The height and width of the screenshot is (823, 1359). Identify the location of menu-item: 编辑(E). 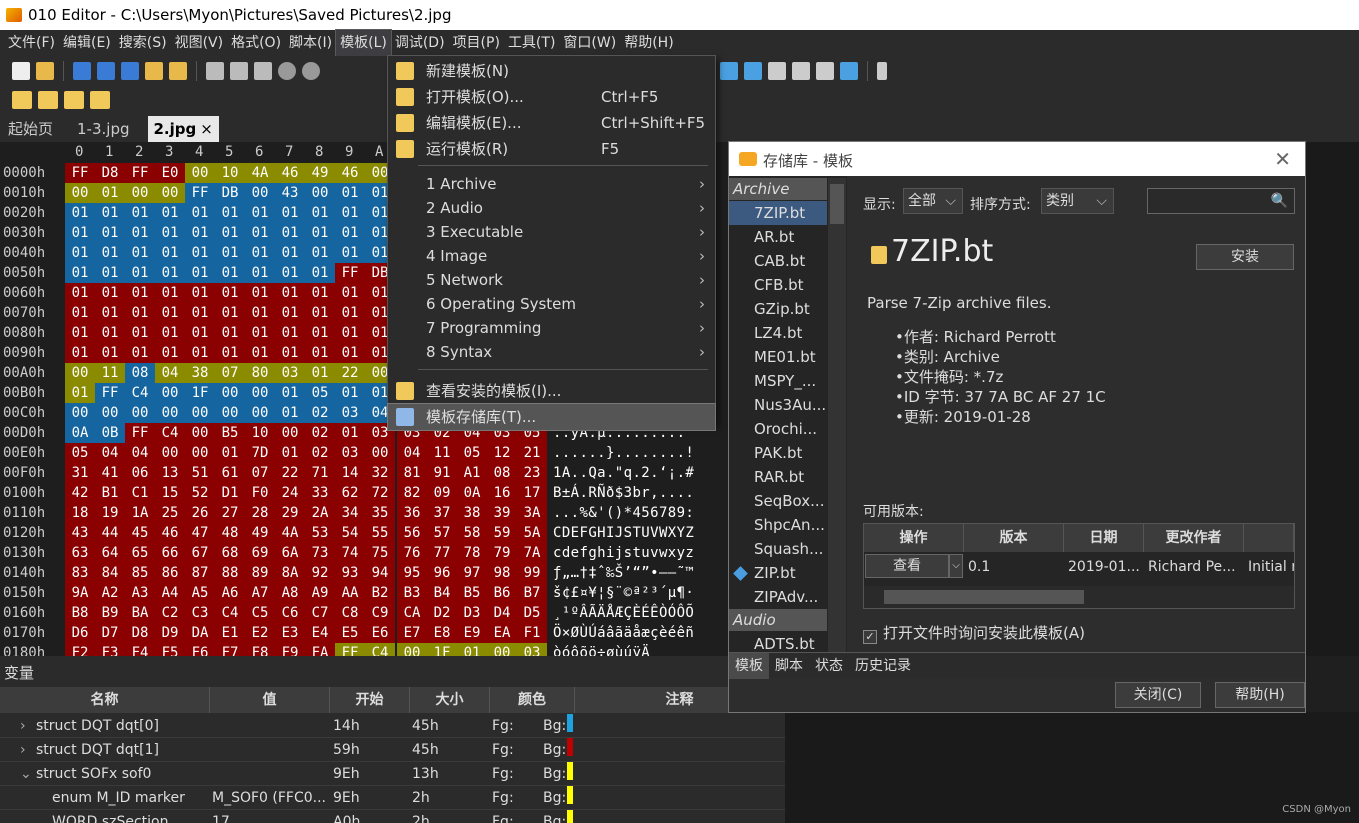
(87, 43).